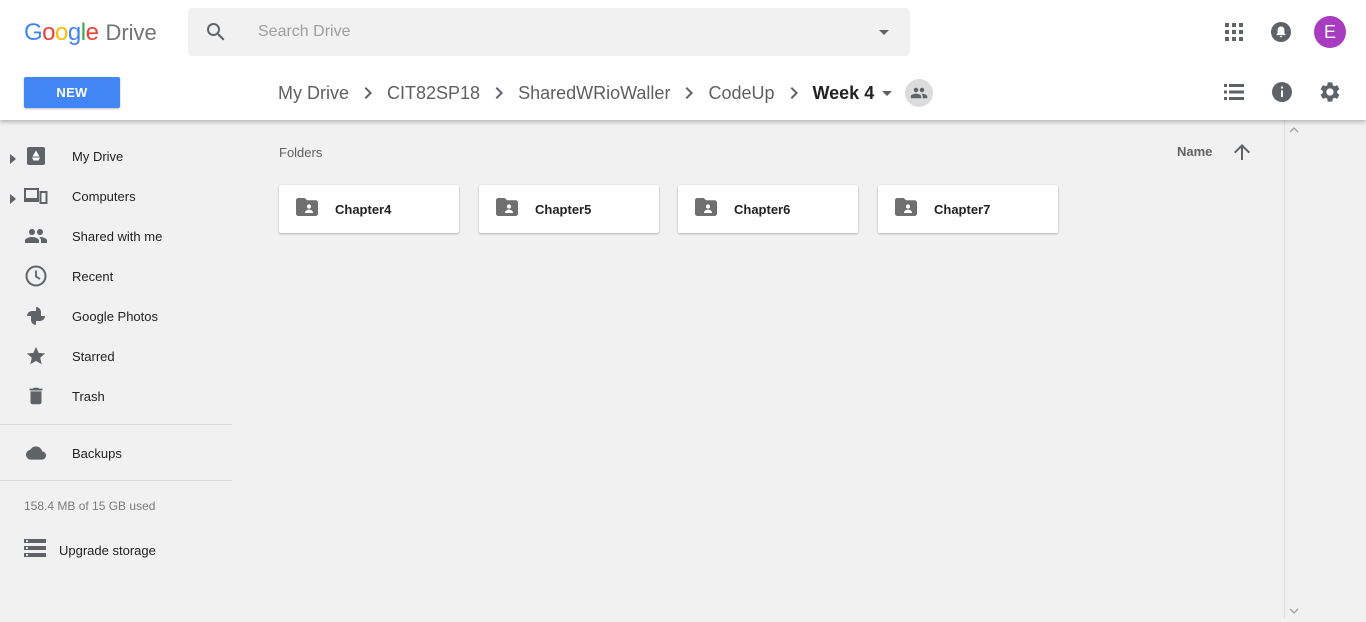 The height and width of the screenshot is (622, 1366). Describe the element at coordinates (741, 93) in the screenshot. I see `breadcrumb-item-codeup: CodeUp` at that location.